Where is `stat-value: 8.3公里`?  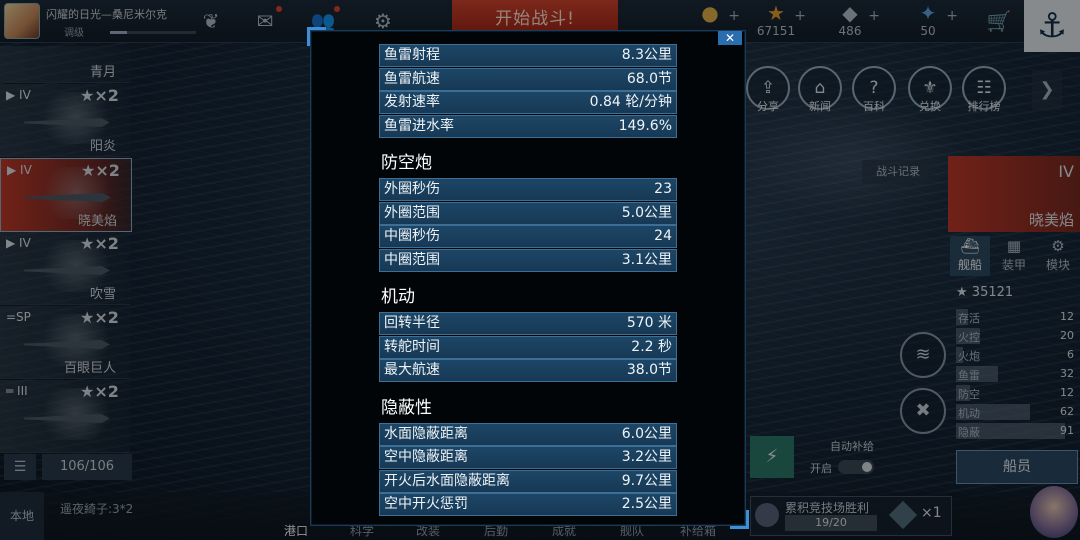 stat-value: 8.3公里 is located at coordinates (646, 55).